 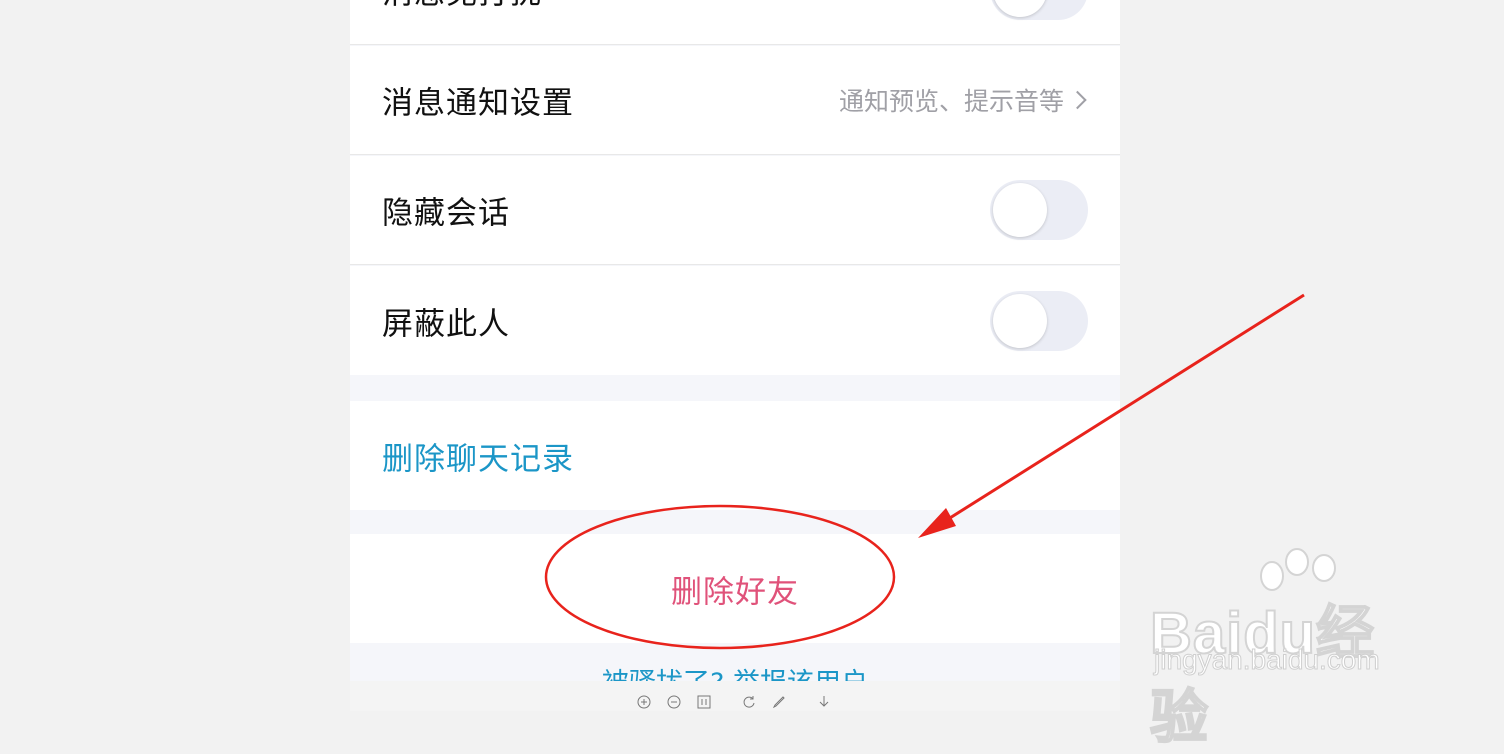 What do you see at coordinates (720, 577) in the screenshot?
I see `highlight-ellipse` at bounding box center [720, 577].